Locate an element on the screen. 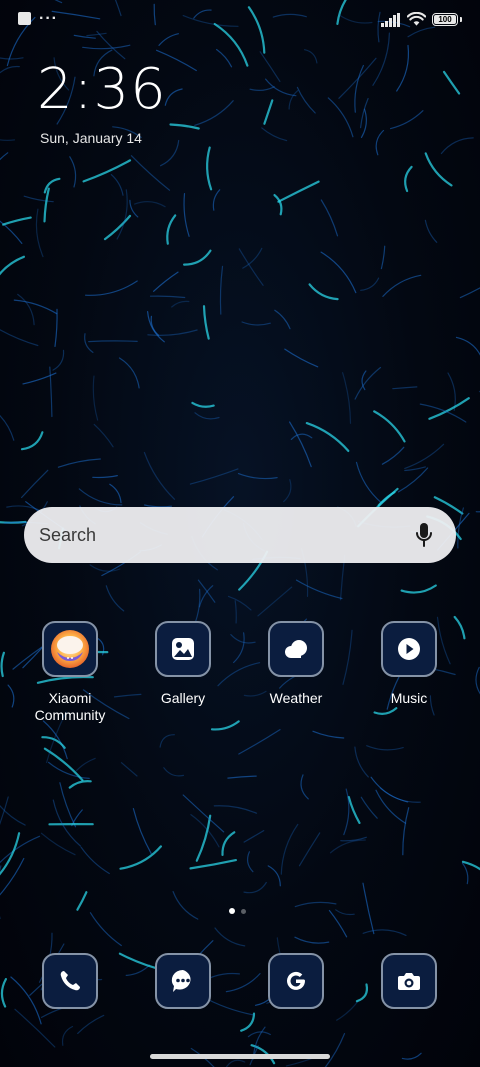  app-xiaomi-community: Xiaomi Community is located at coordinates (70, 672).